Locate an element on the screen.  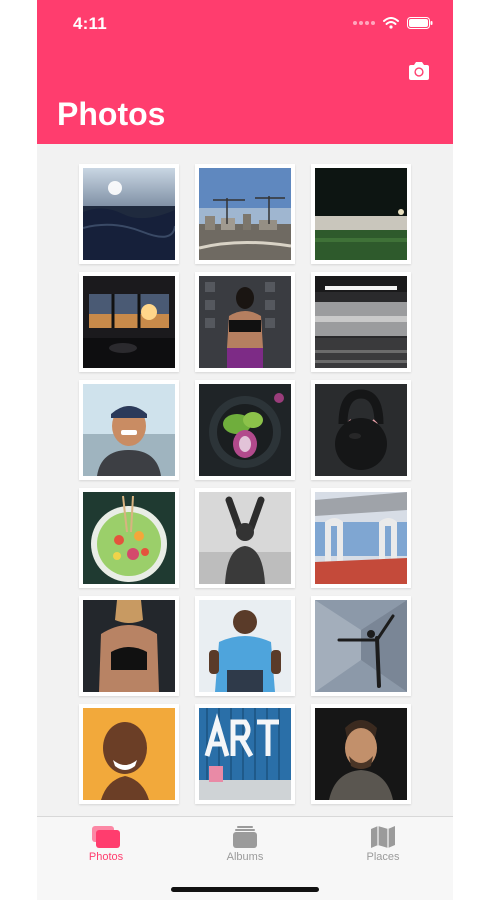
photo-laughing-woman is located at coordinates (129, 754).